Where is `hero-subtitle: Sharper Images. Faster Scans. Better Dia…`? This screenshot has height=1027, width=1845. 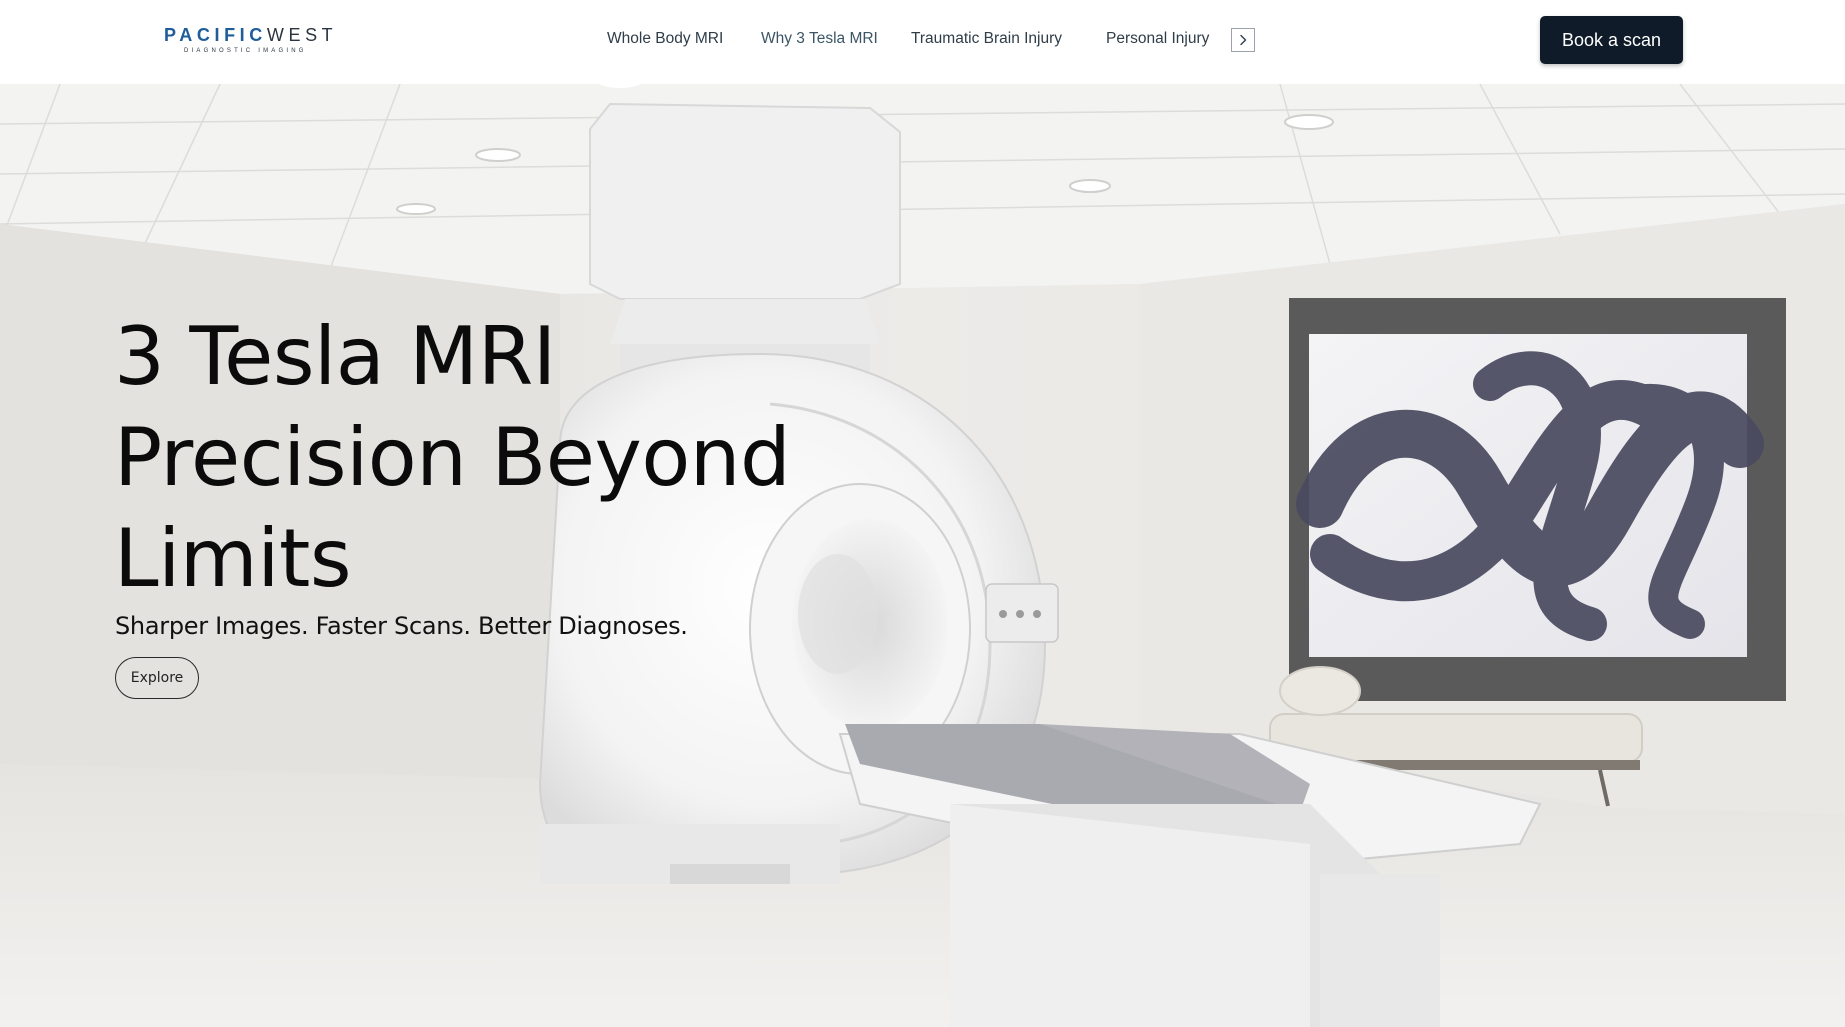 hero-subtitle: Sharper Images. Faster Scans. Better Dia… is located at coordinates (401, 626).